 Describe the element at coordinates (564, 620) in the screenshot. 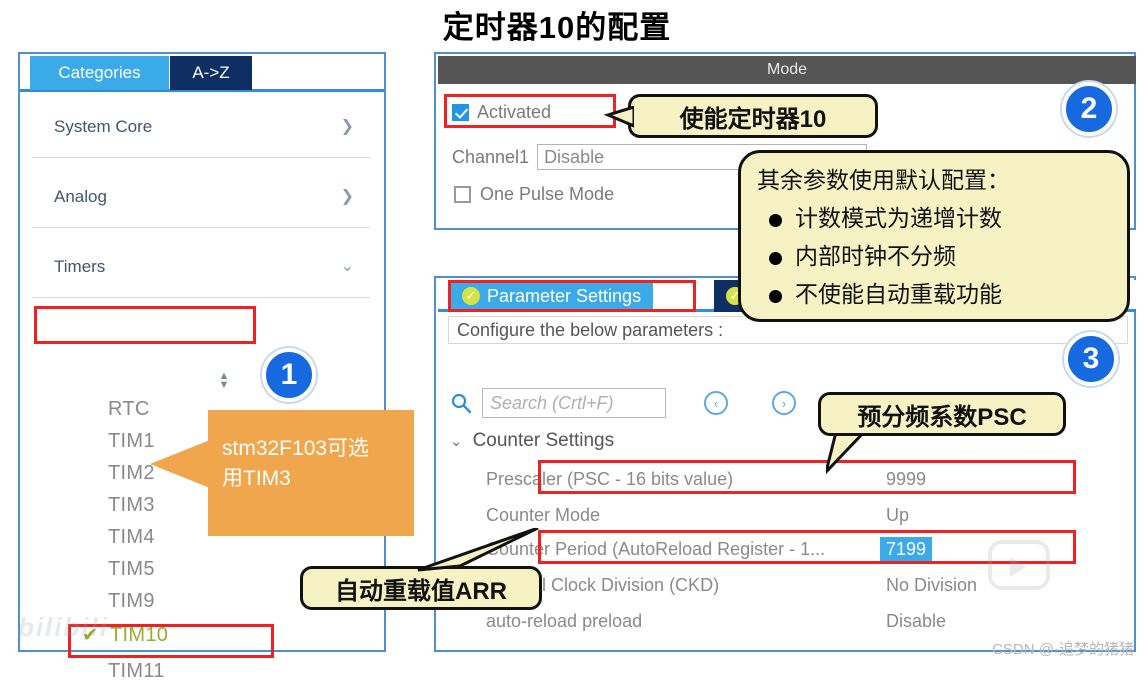

I see `param-name: auto-reload preload` at that location.